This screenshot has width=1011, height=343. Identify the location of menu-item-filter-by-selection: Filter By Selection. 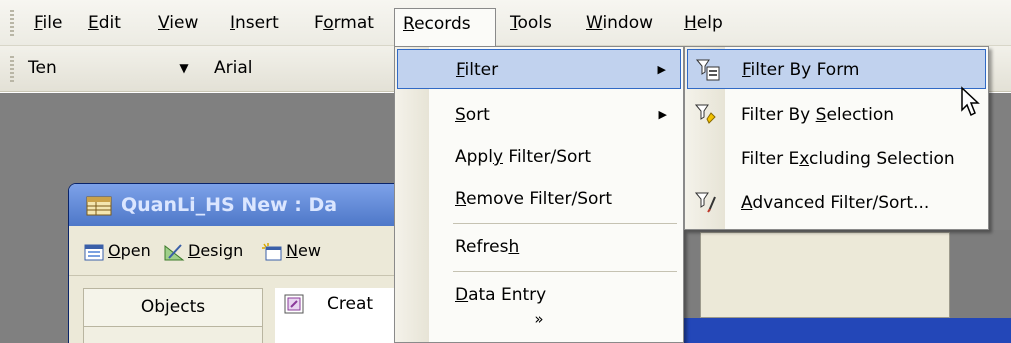
(836, 115).